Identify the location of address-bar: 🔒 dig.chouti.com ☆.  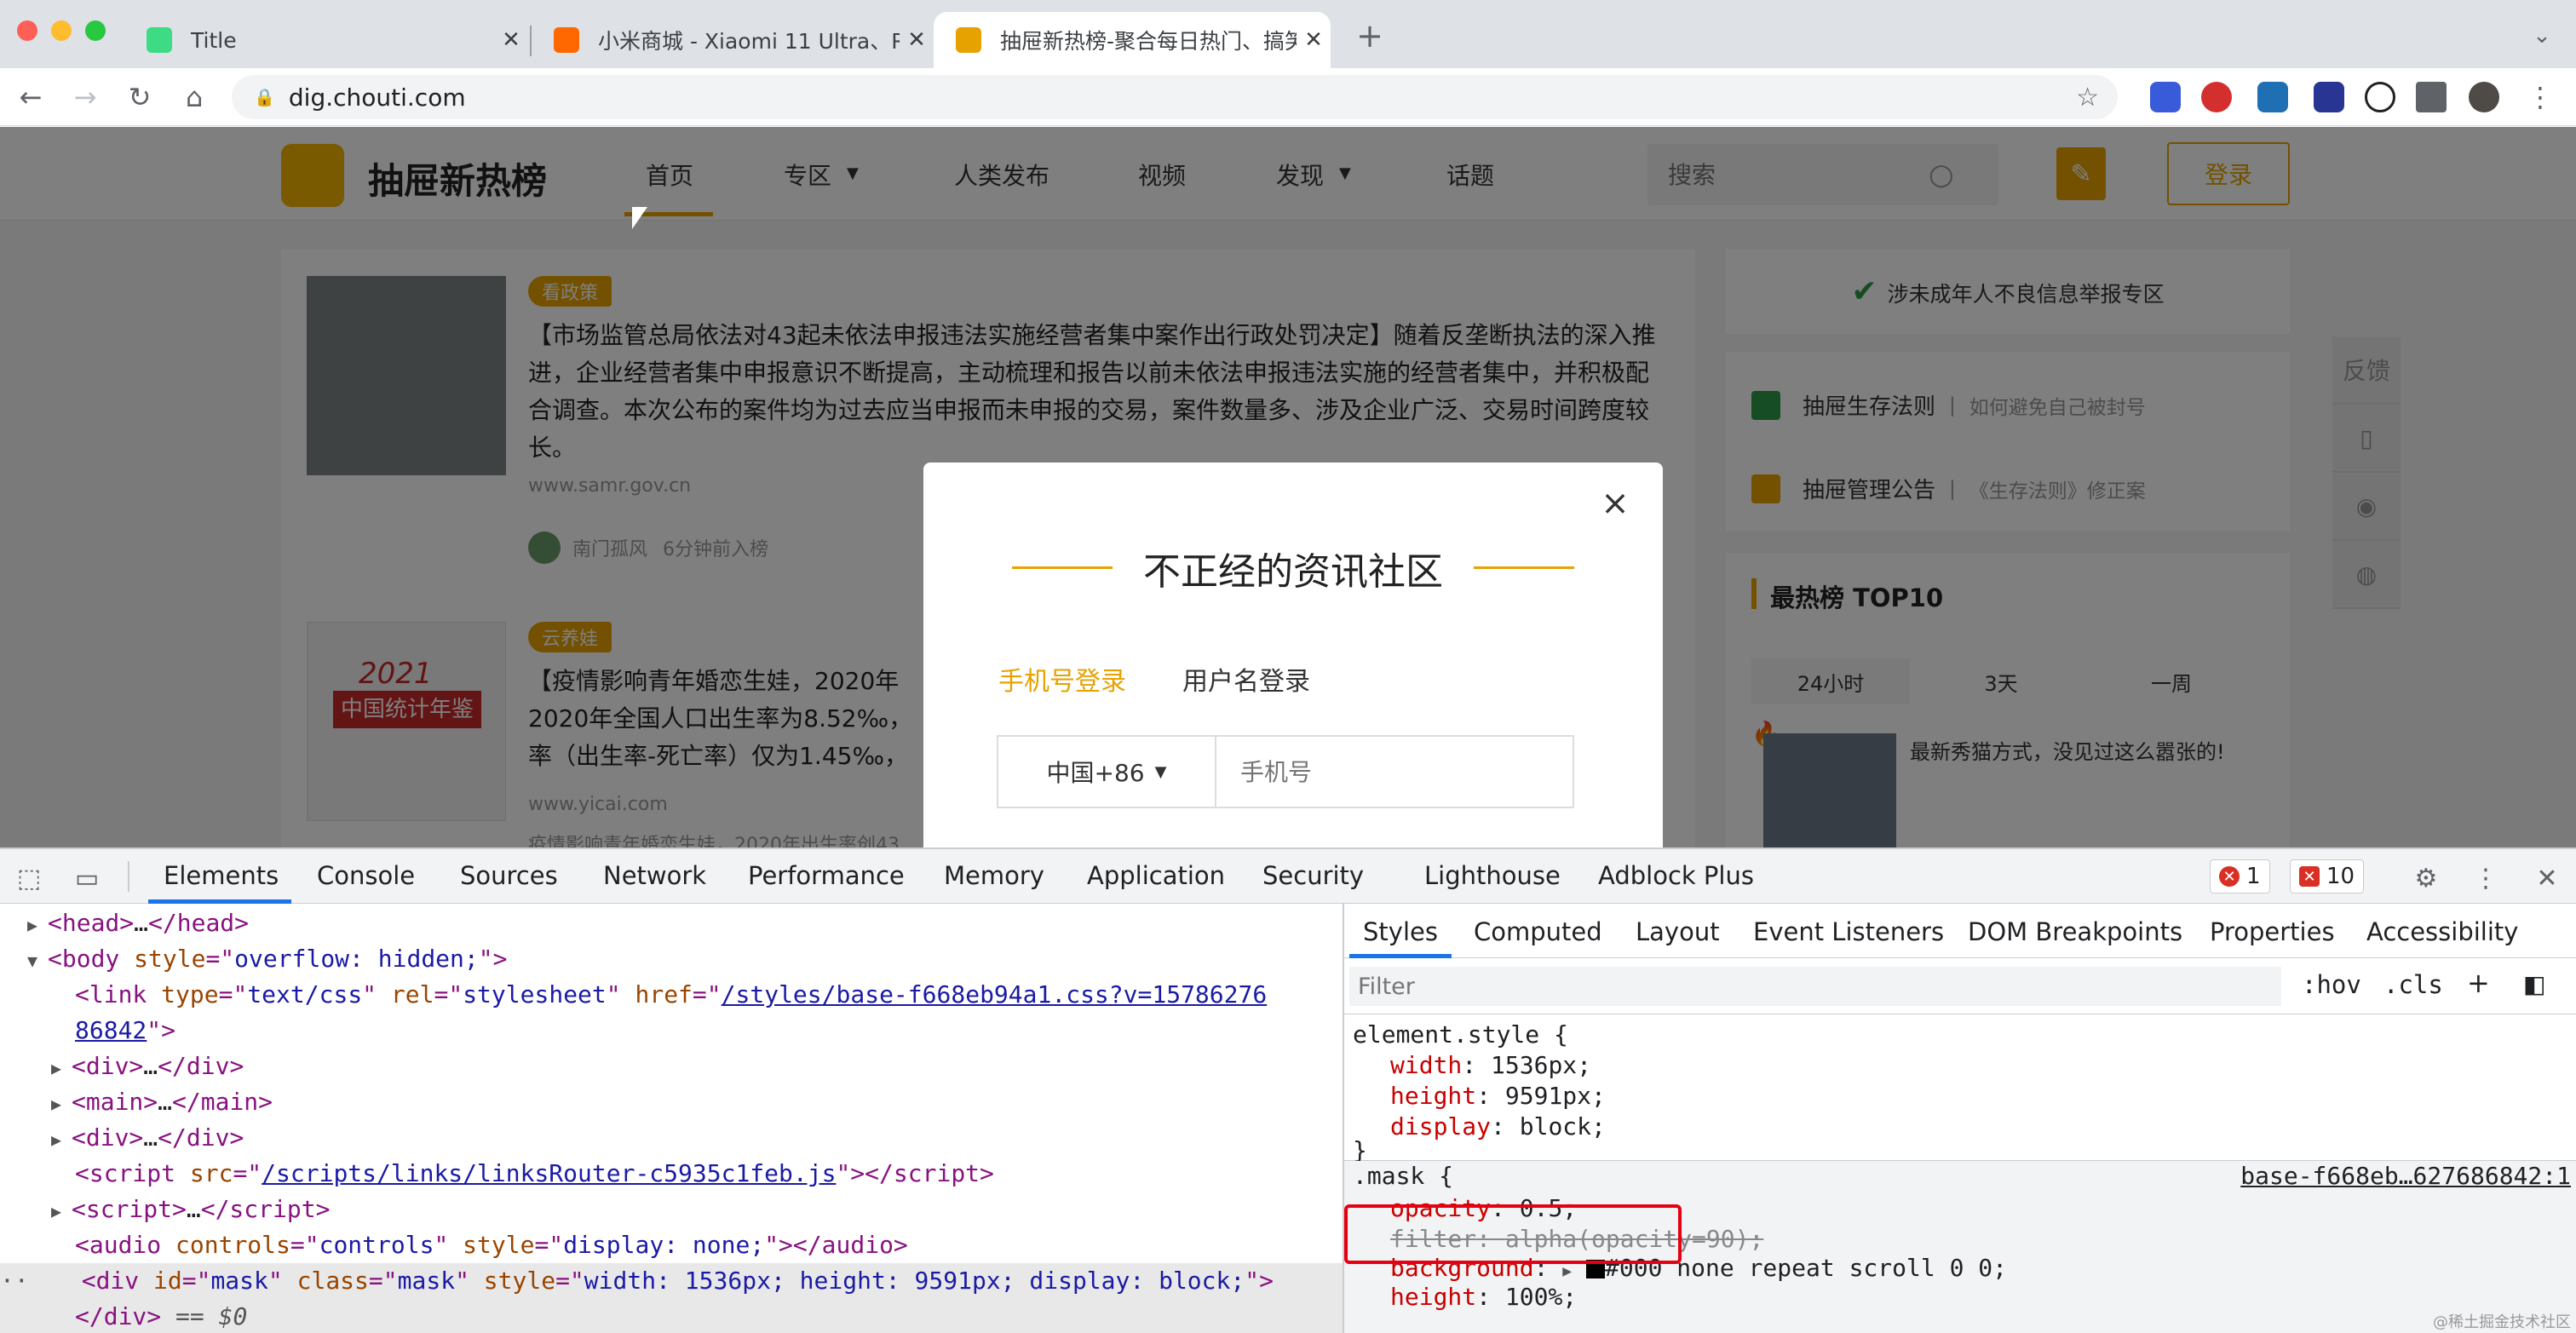
(1175, 97).